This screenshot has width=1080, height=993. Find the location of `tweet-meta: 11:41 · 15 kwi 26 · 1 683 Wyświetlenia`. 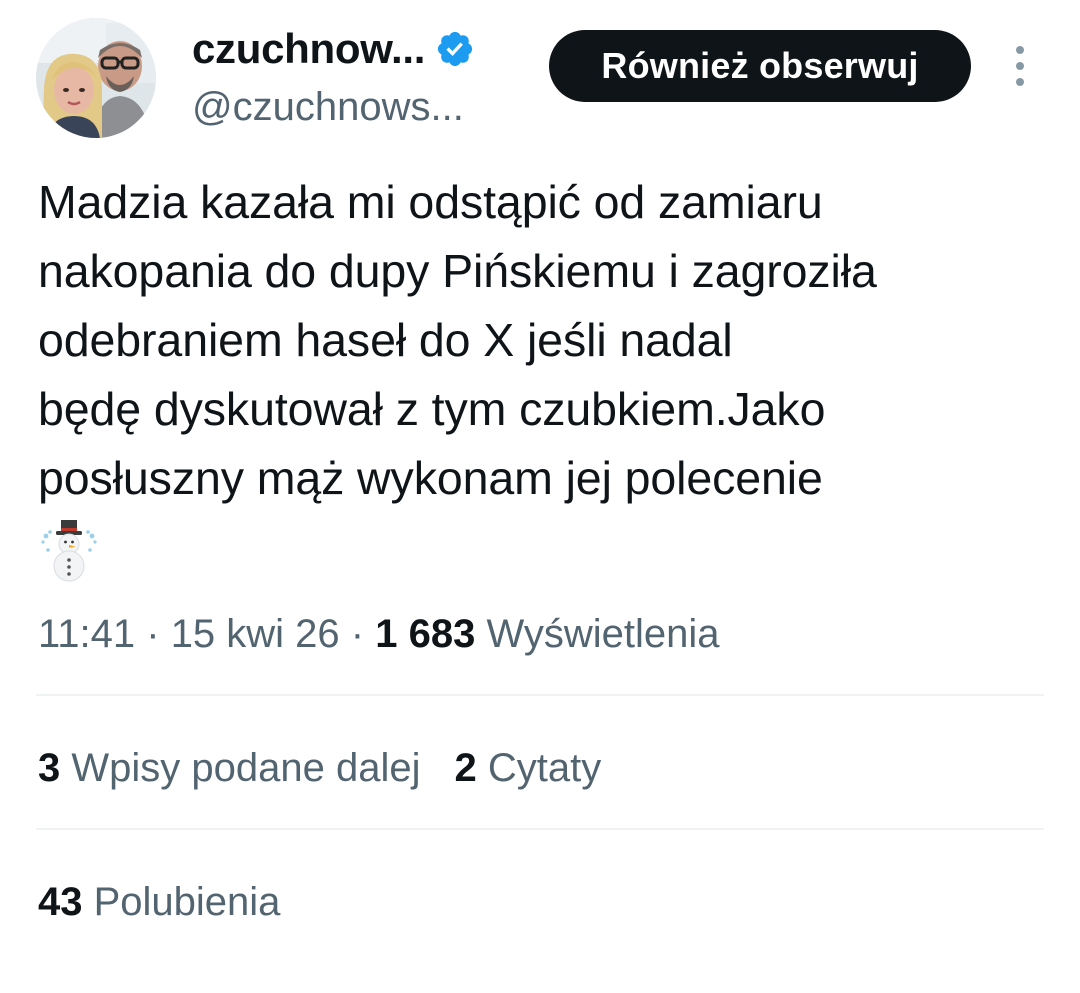

tweet-meta: 11:41 · 15 kwi 26 · 1 683 Wyświetlenia is located at coordinates (379, 634).